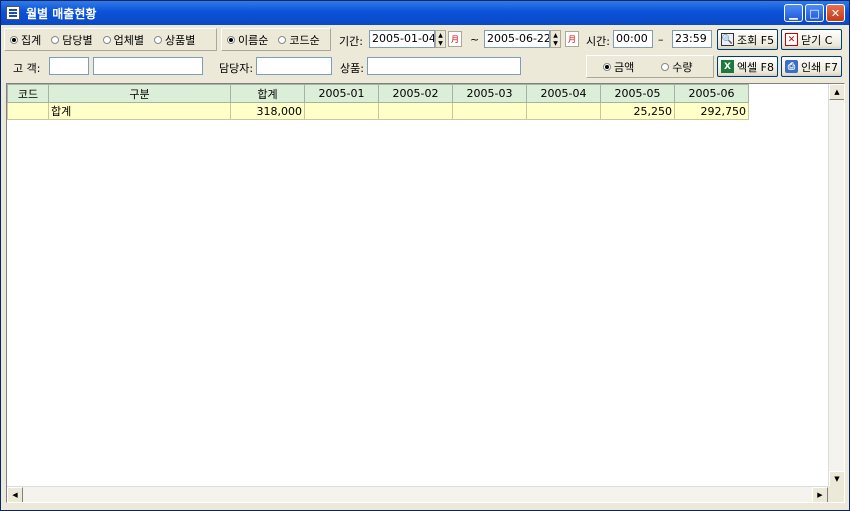 This screenshot has height=511, width=850. I want to click on radio-sort-code: 코드순, so click(299, 40).